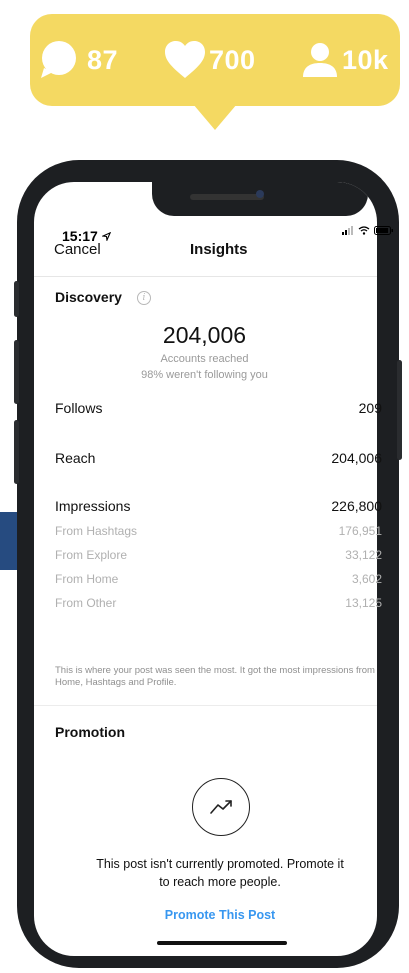  I want to click on location-arrow-icon, so click(105, 237).